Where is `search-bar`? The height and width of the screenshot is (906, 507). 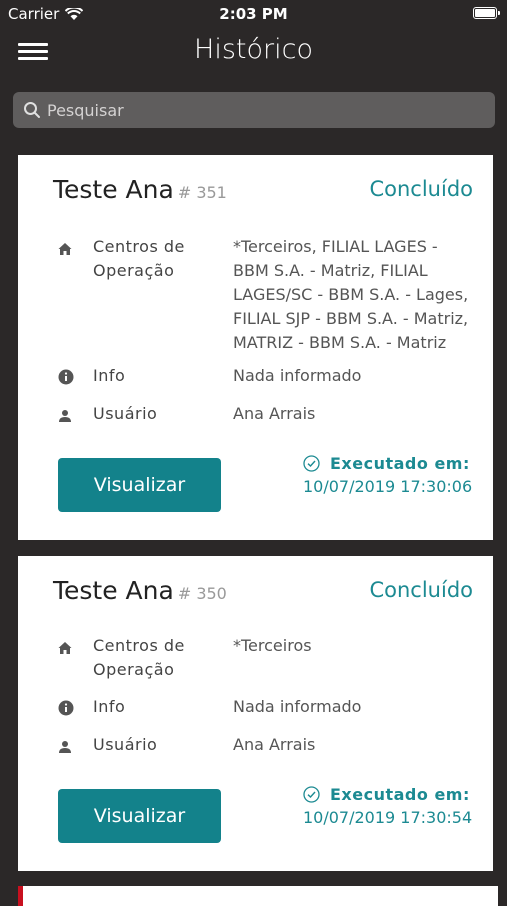 search-bar is located at coordinates (254, 110).